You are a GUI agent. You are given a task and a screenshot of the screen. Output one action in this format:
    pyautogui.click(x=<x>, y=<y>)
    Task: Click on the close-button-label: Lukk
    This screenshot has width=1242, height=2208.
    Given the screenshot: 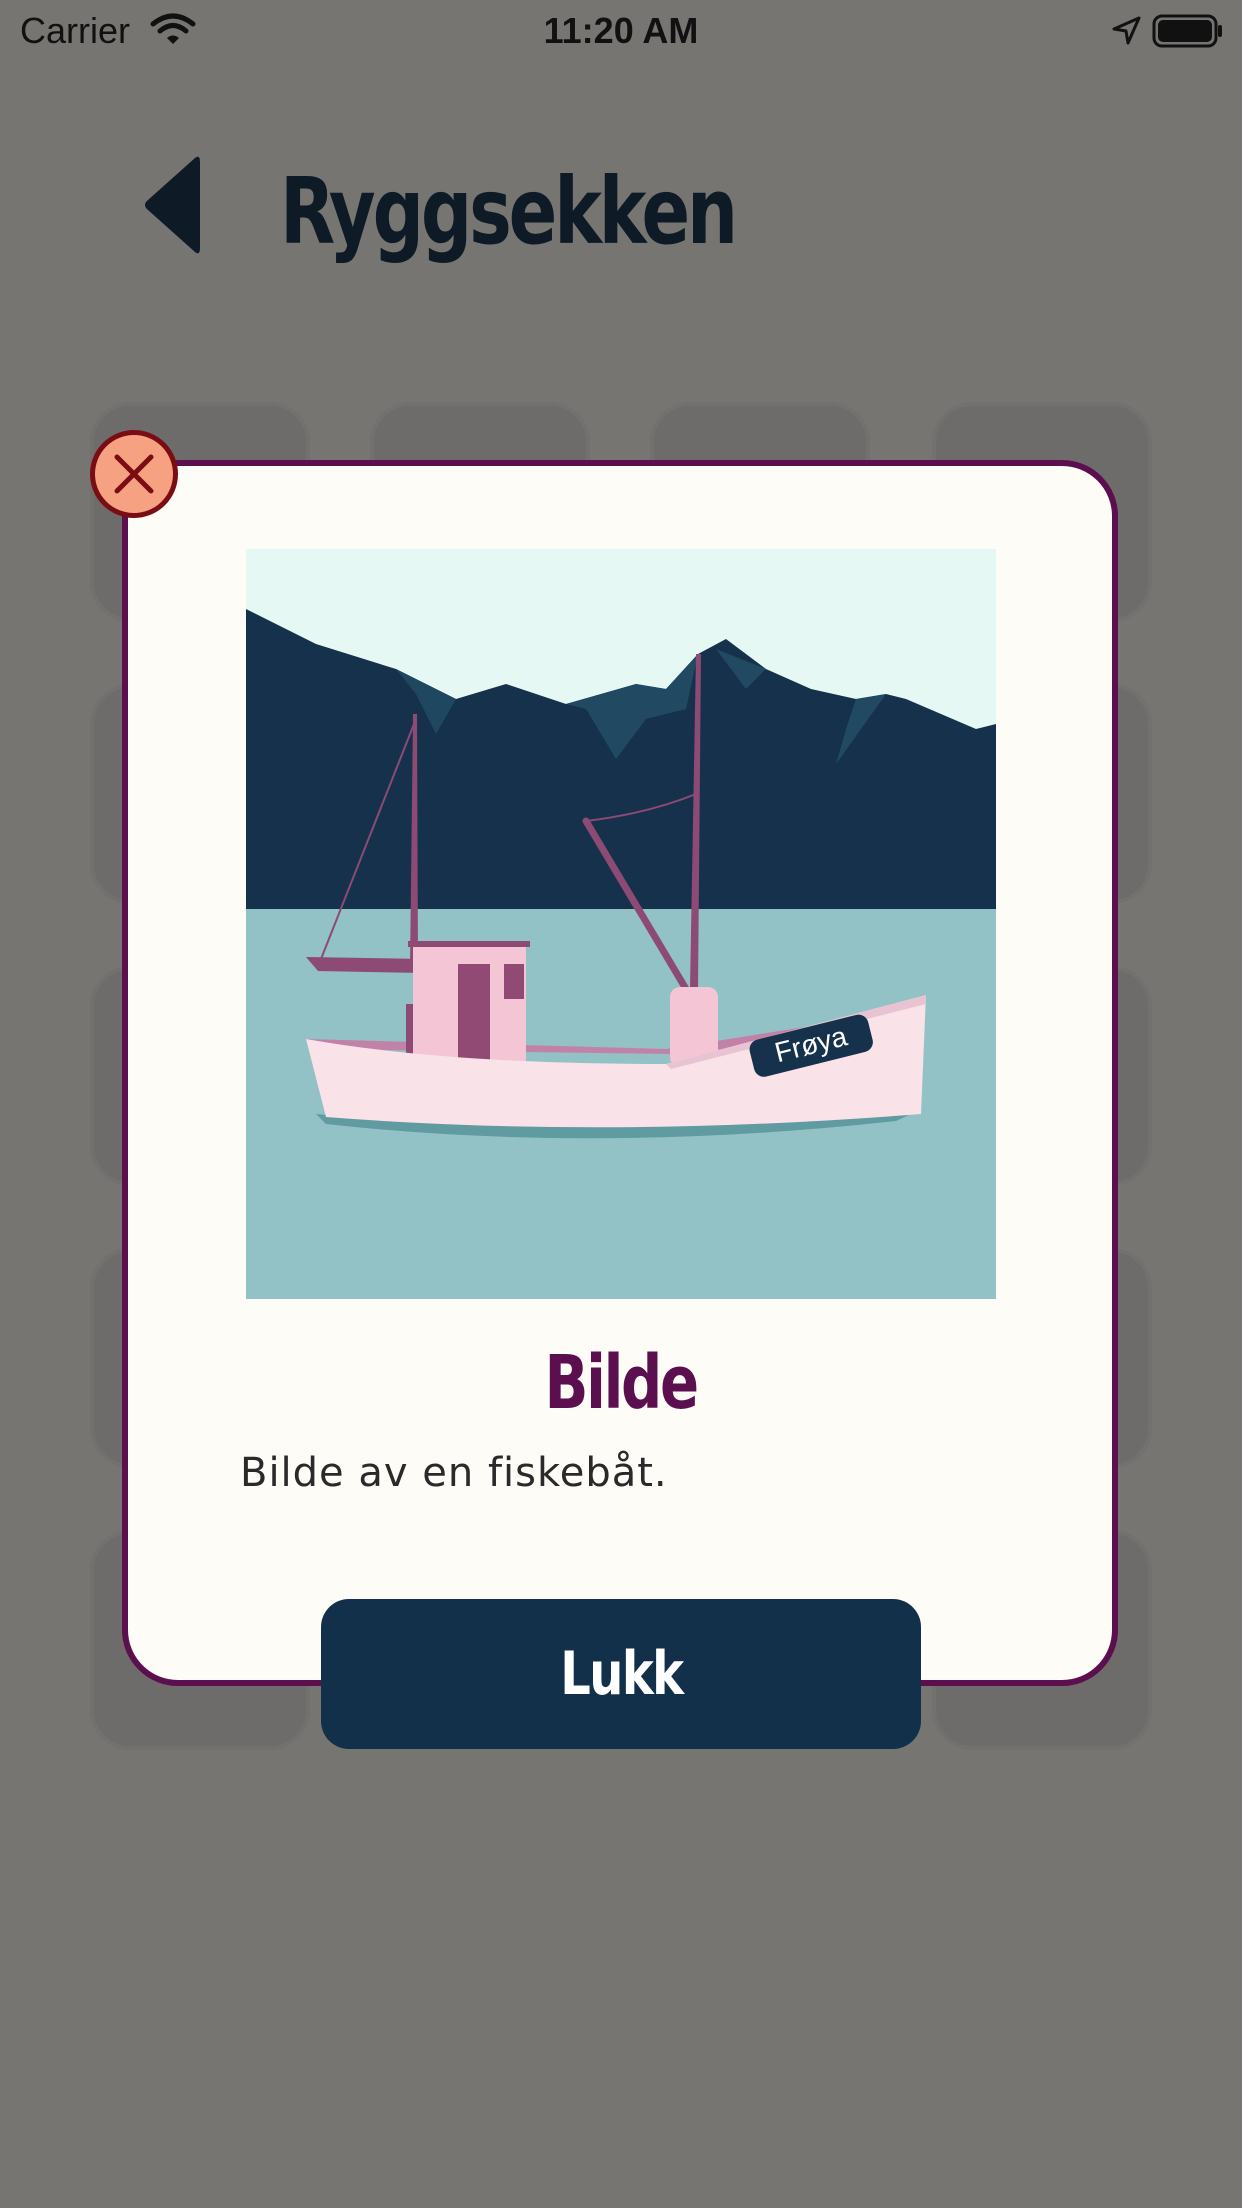 What is the action you would take?
    pyautogui.click(x=621, y=1674)
    